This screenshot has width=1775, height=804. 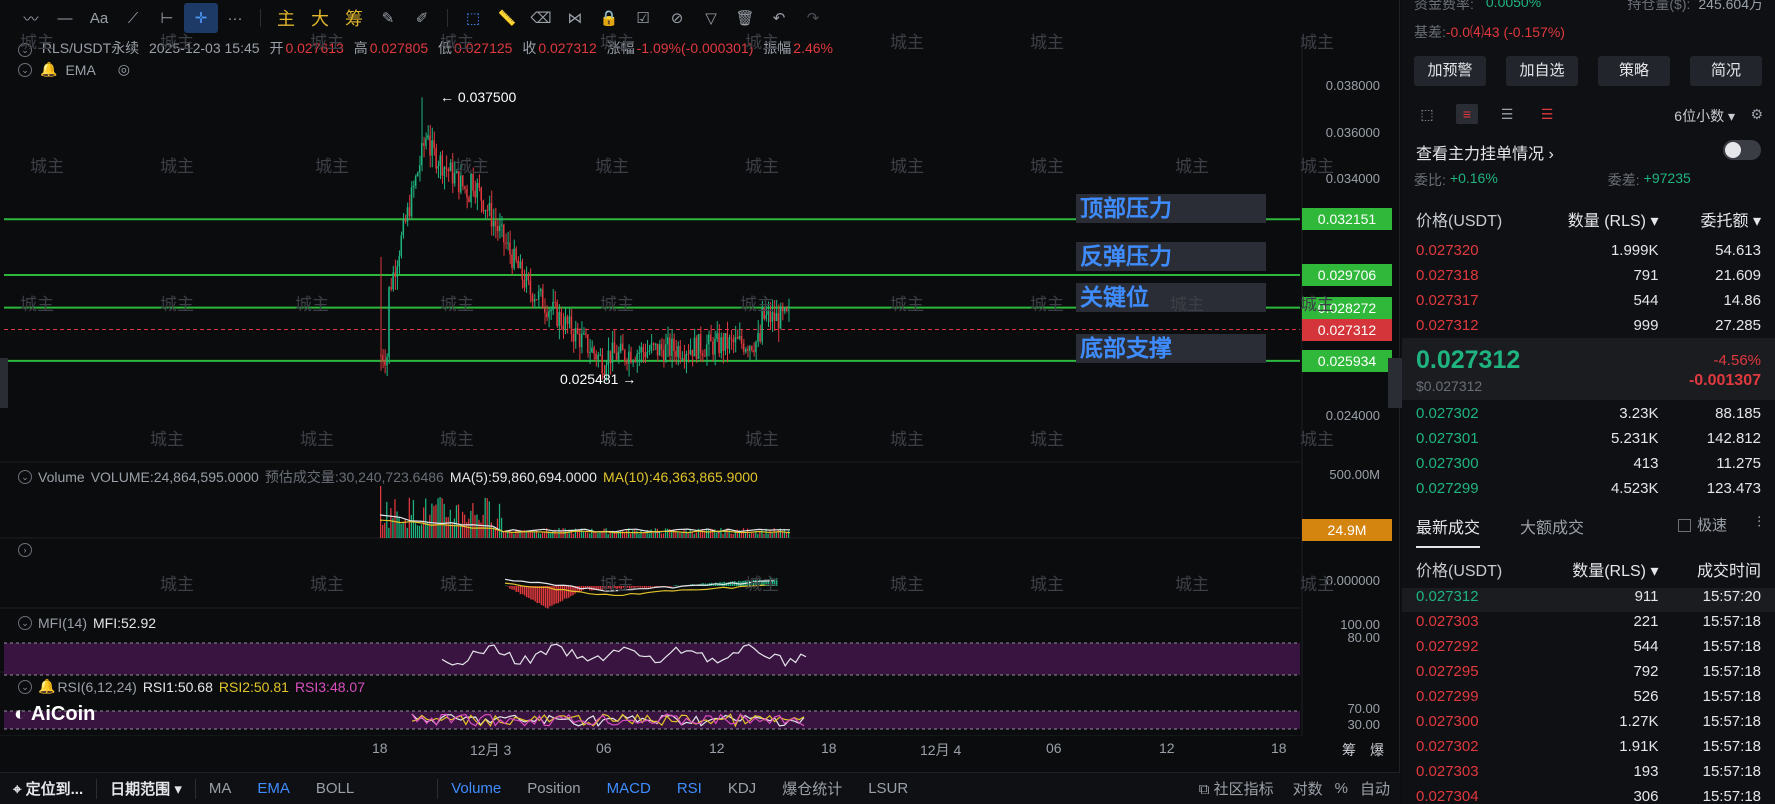 What do you see at coordinates (1450, 71) in the screenshot?
I see `add-alert-button: 加预警` at bounding box center [1450, 71].